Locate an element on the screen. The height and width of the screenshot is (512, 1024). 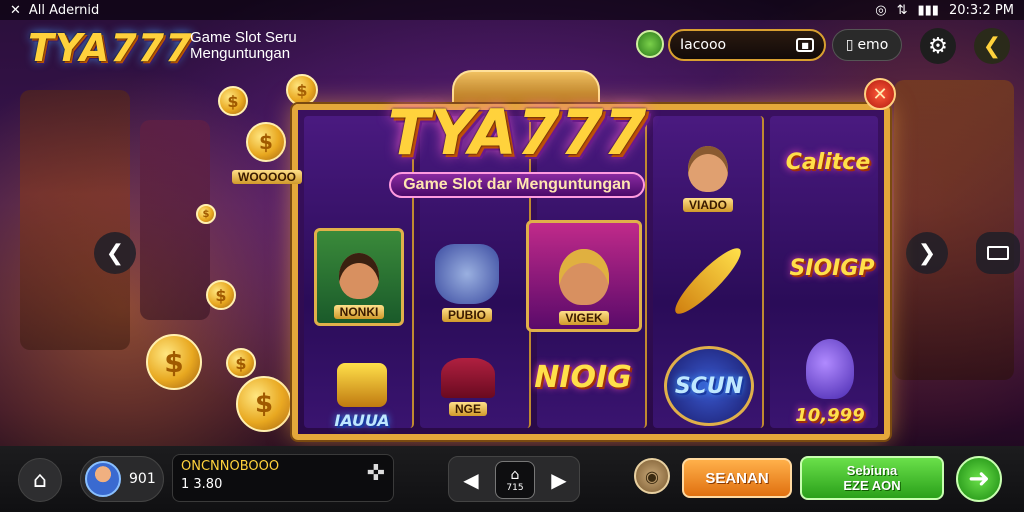
prev-game-button: ◀ is located at coordinates (471, 480).